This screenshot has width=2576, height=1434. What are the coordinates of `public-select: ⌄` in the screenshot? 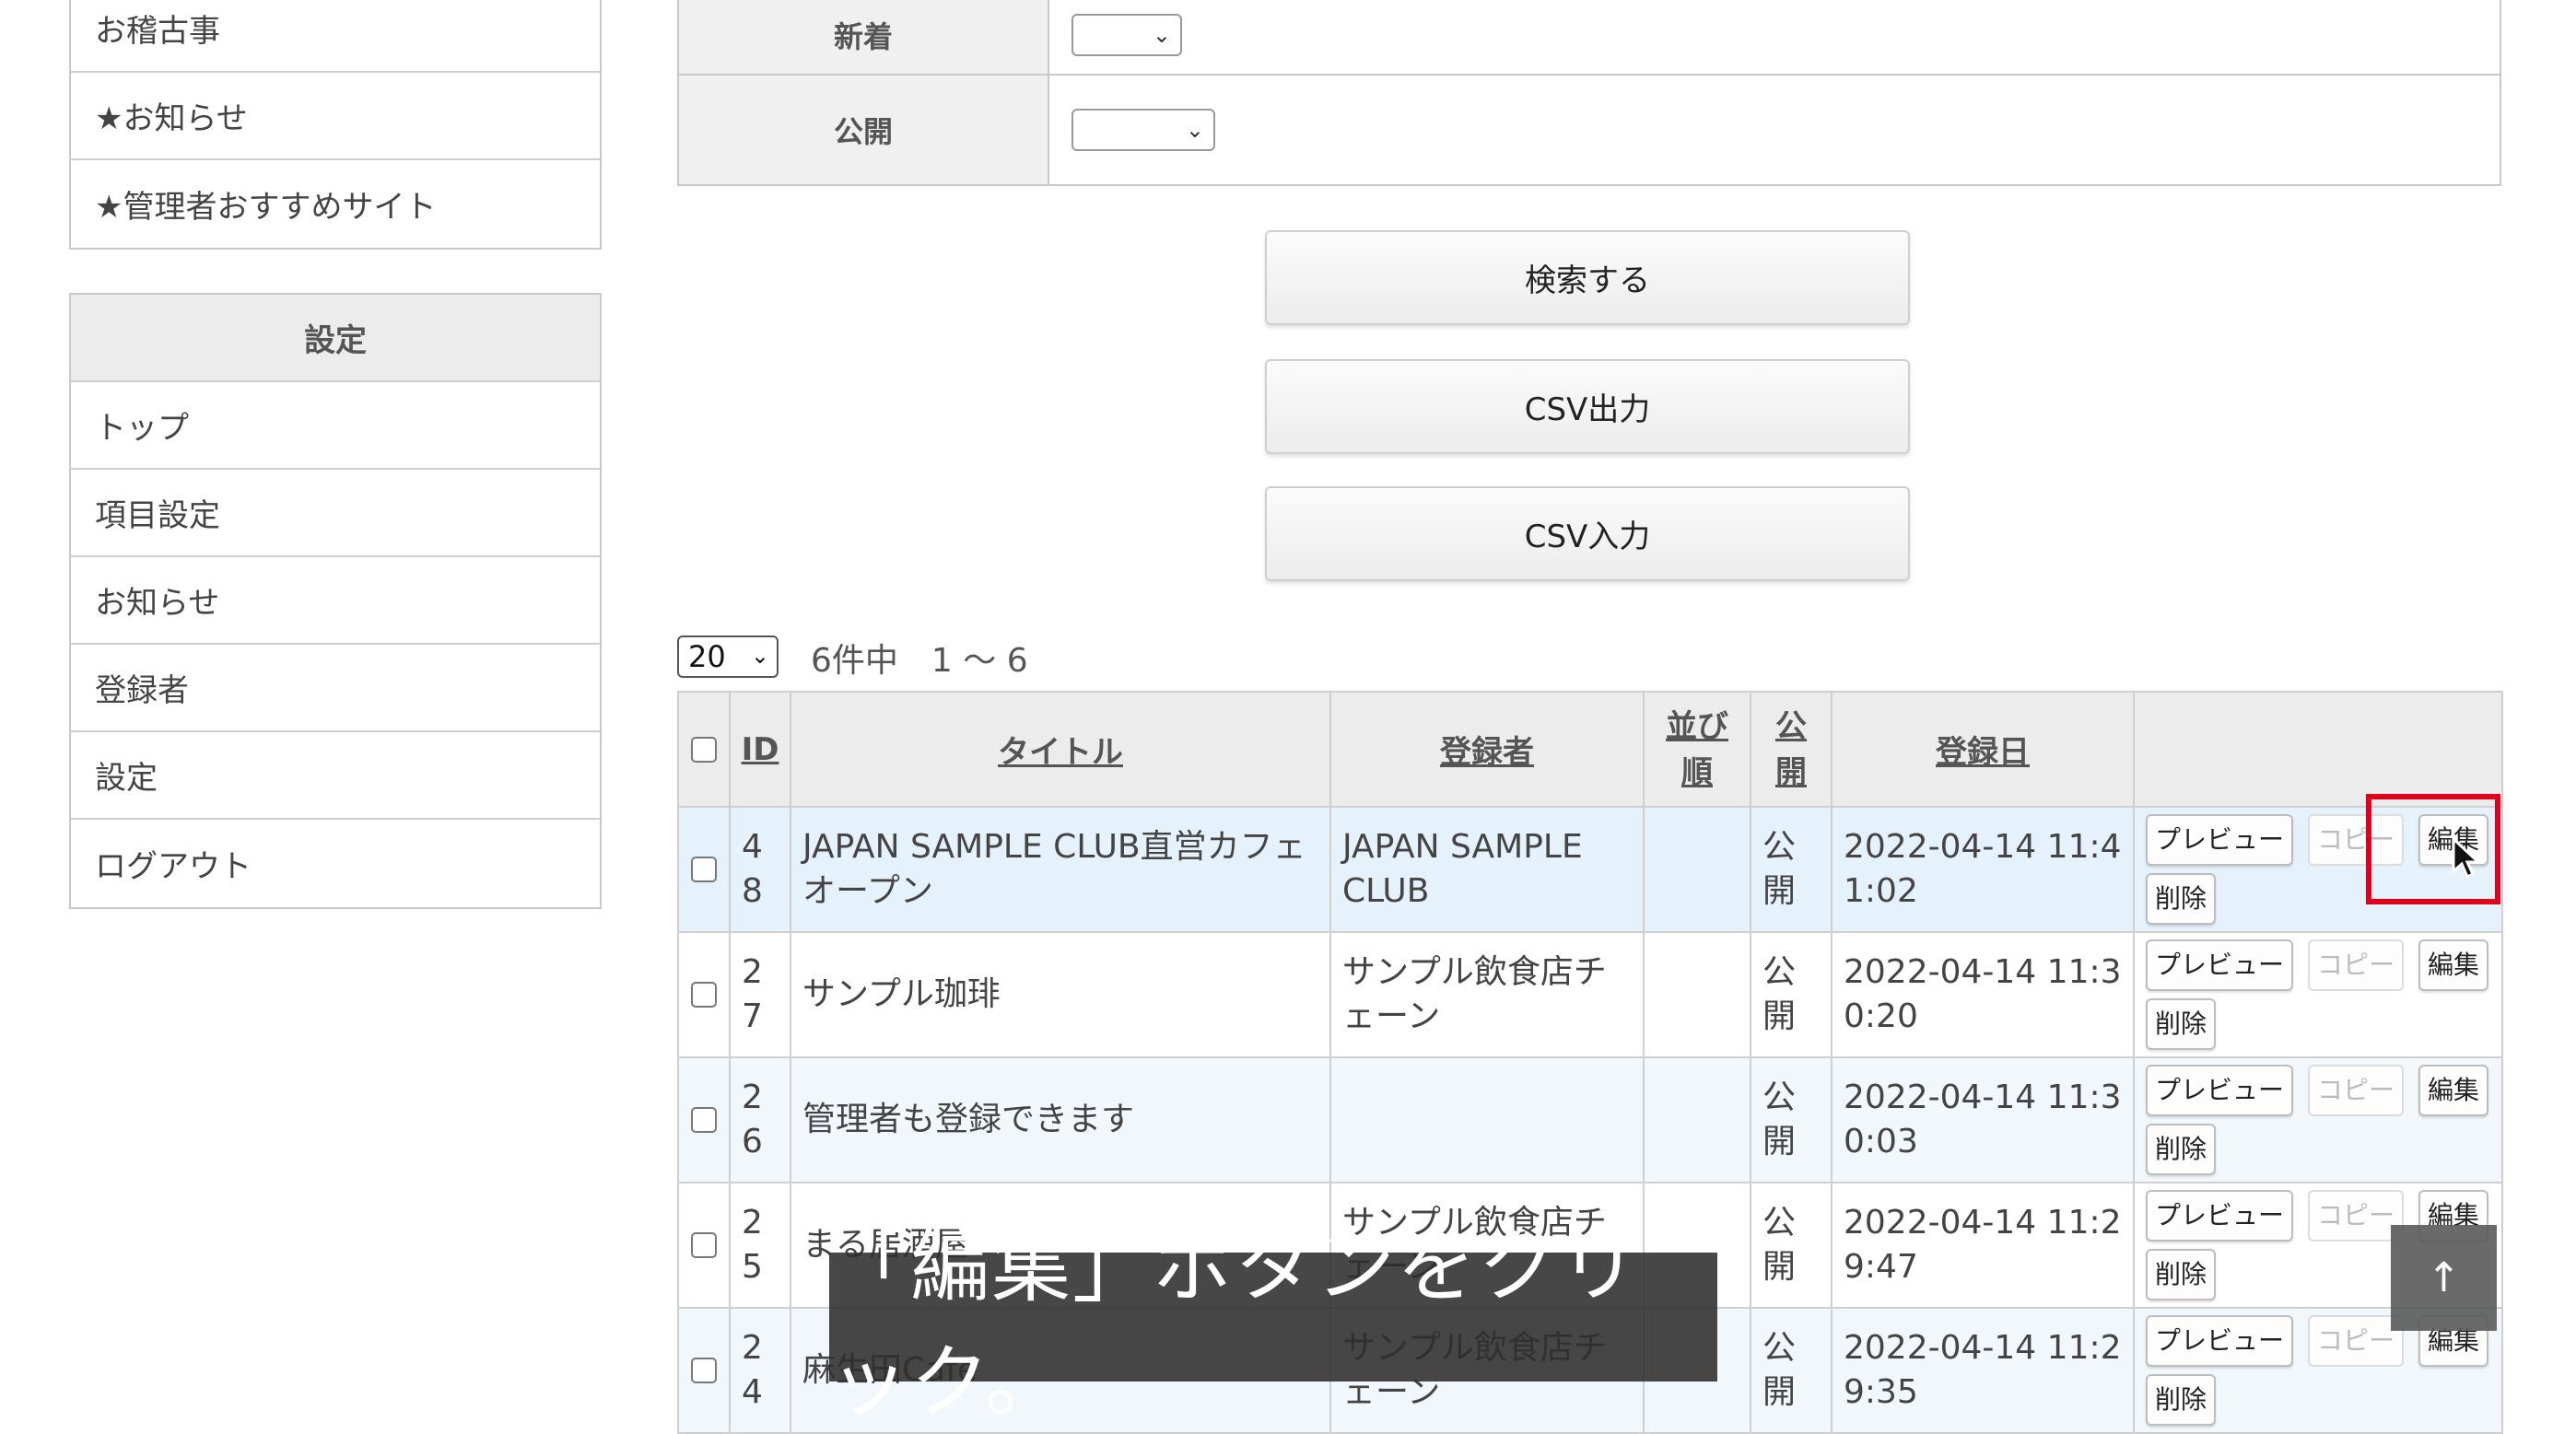 It's located at (1143, 130).